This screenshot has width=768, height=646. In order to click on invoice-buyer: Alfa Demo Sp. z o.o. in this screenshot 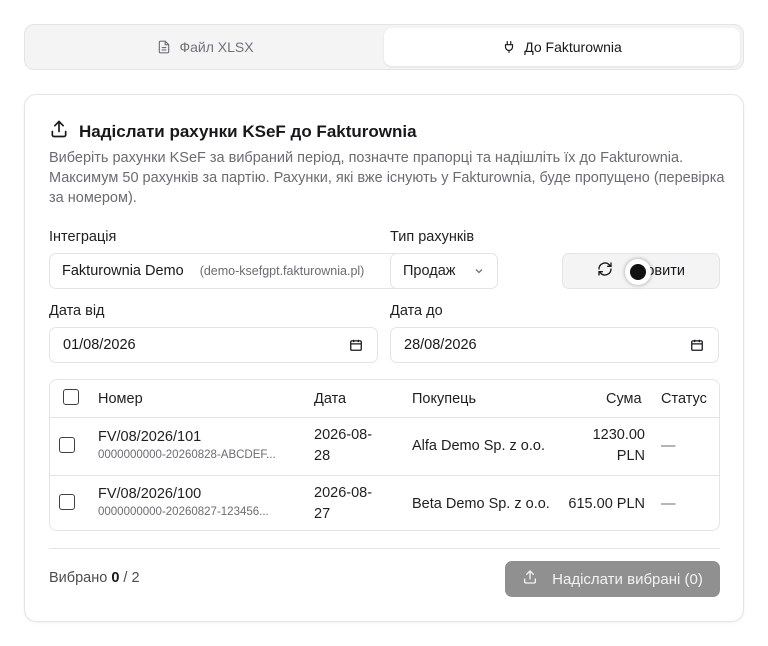, I will do `click(478, 446)`.